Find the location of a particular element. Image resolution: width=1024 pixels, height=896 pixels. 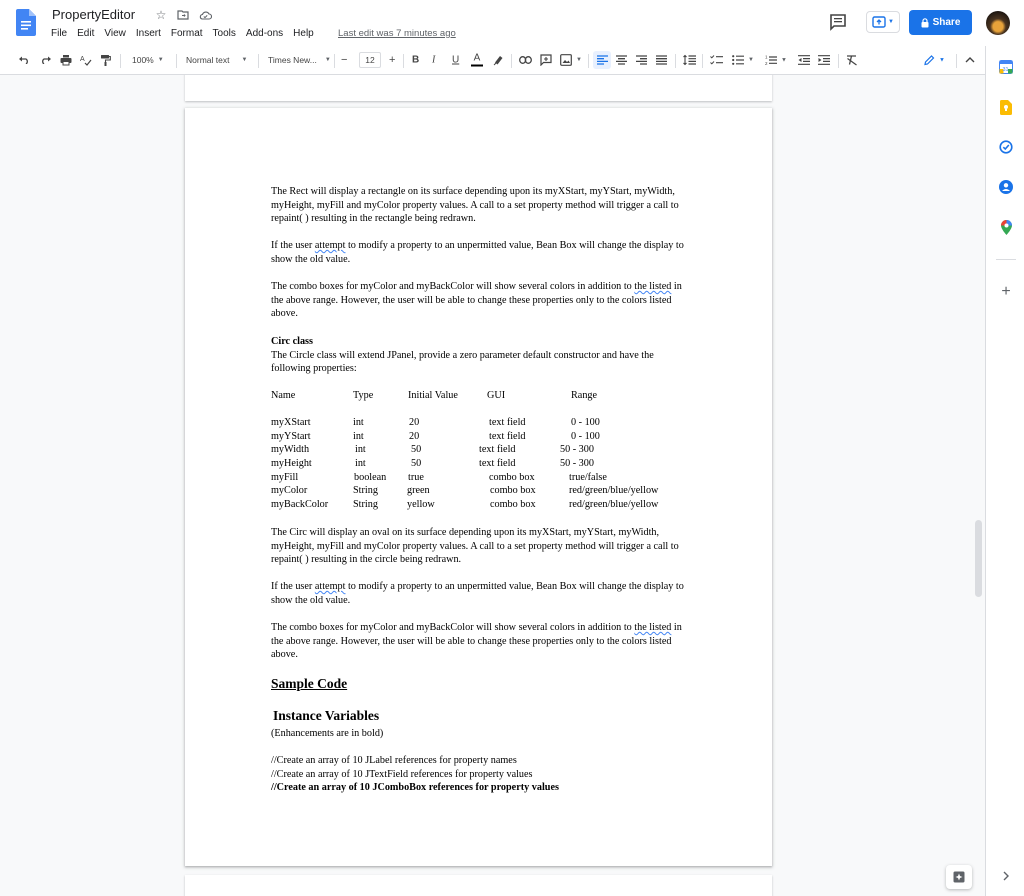

font-size-input: 12 is located at coordinates (370, 60).